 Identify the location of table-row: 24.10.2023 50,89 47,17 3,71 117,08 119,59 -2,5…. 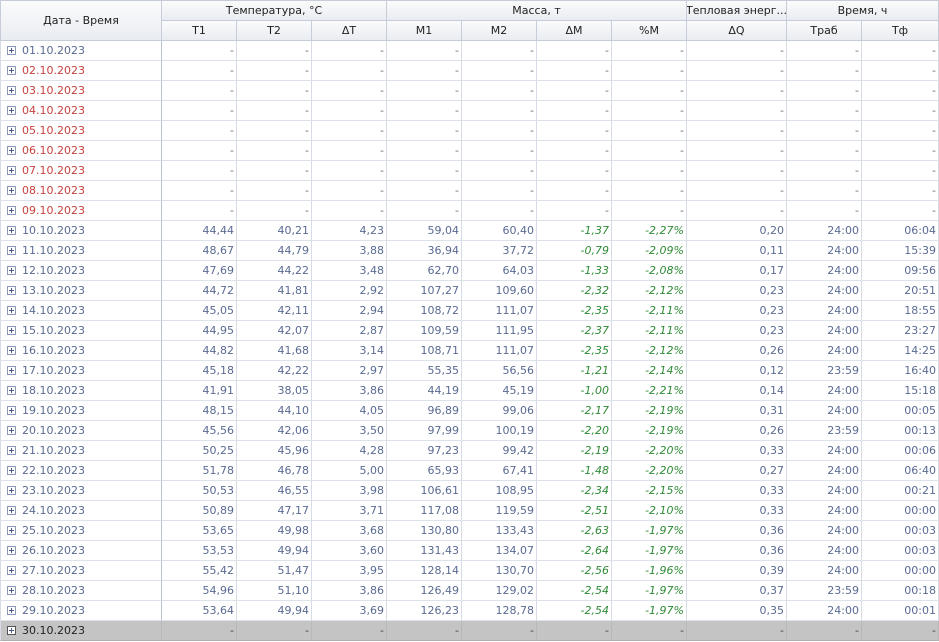
(469, 511).